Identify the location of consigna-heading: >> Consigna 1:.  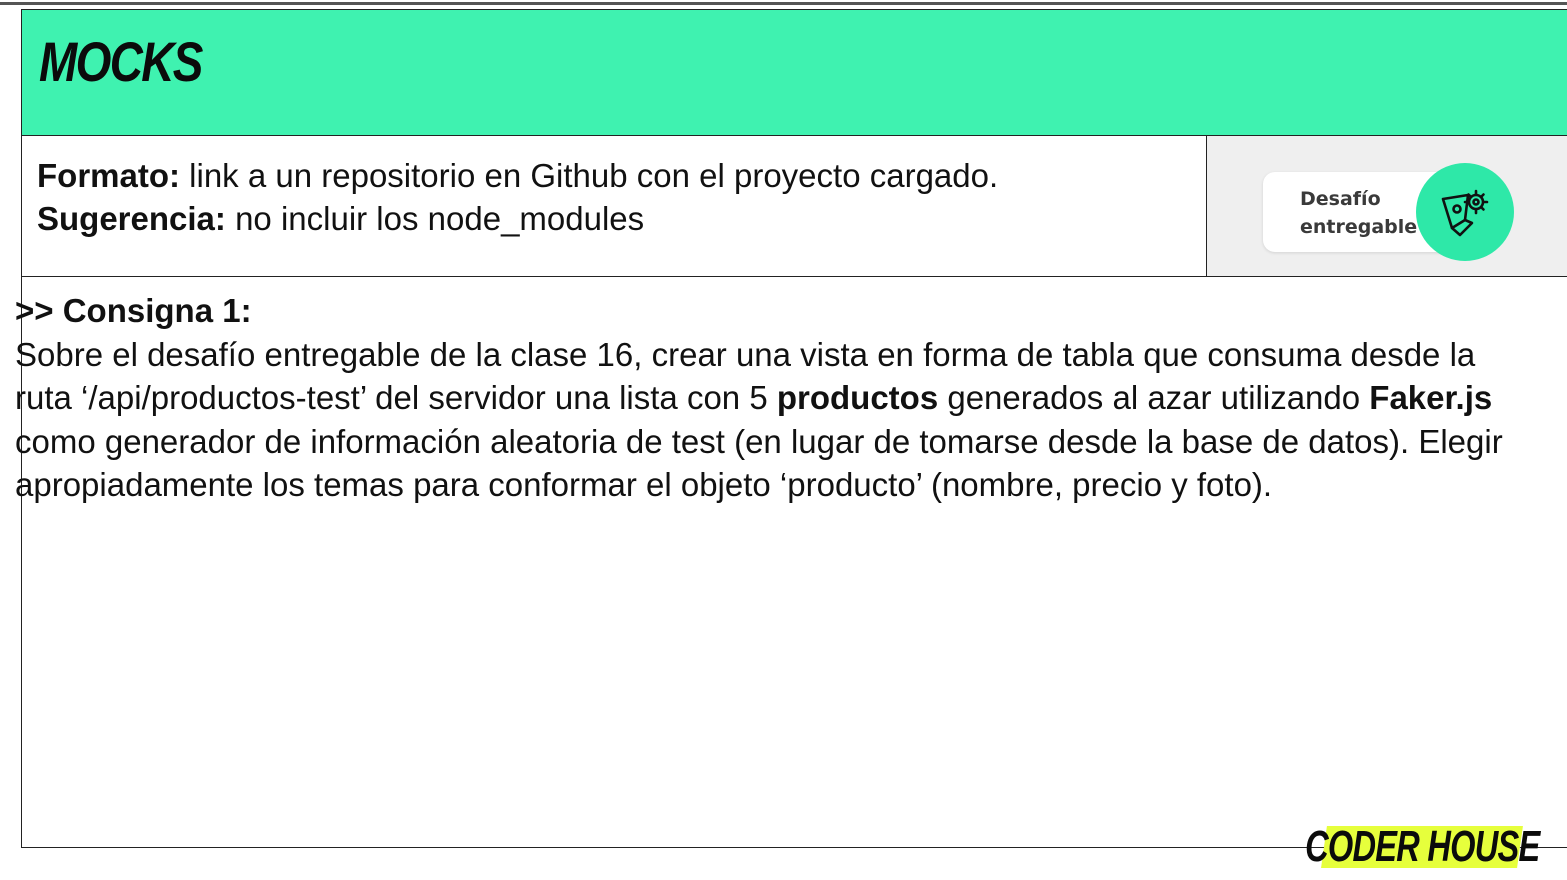
(133, 310).